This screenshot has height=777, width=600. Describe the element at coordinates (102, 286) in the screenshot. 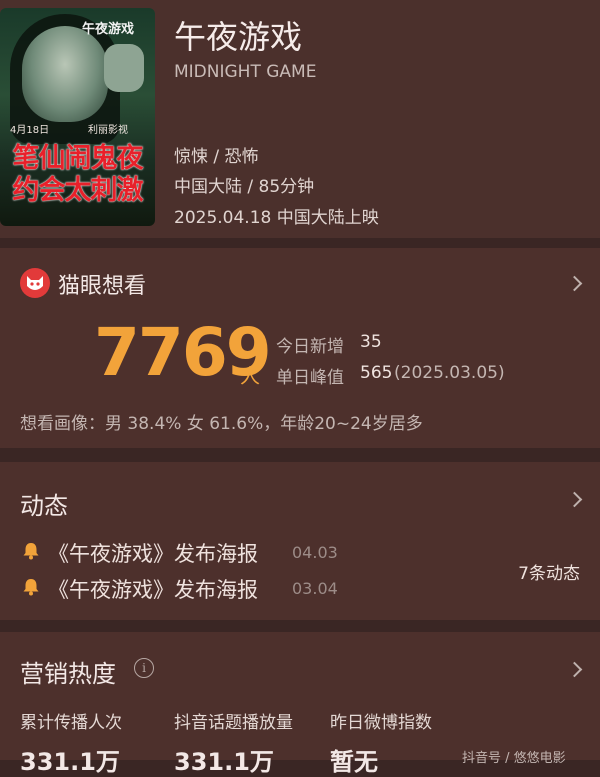

I see `maoyan-want-title: 猫眼想看` at that location.